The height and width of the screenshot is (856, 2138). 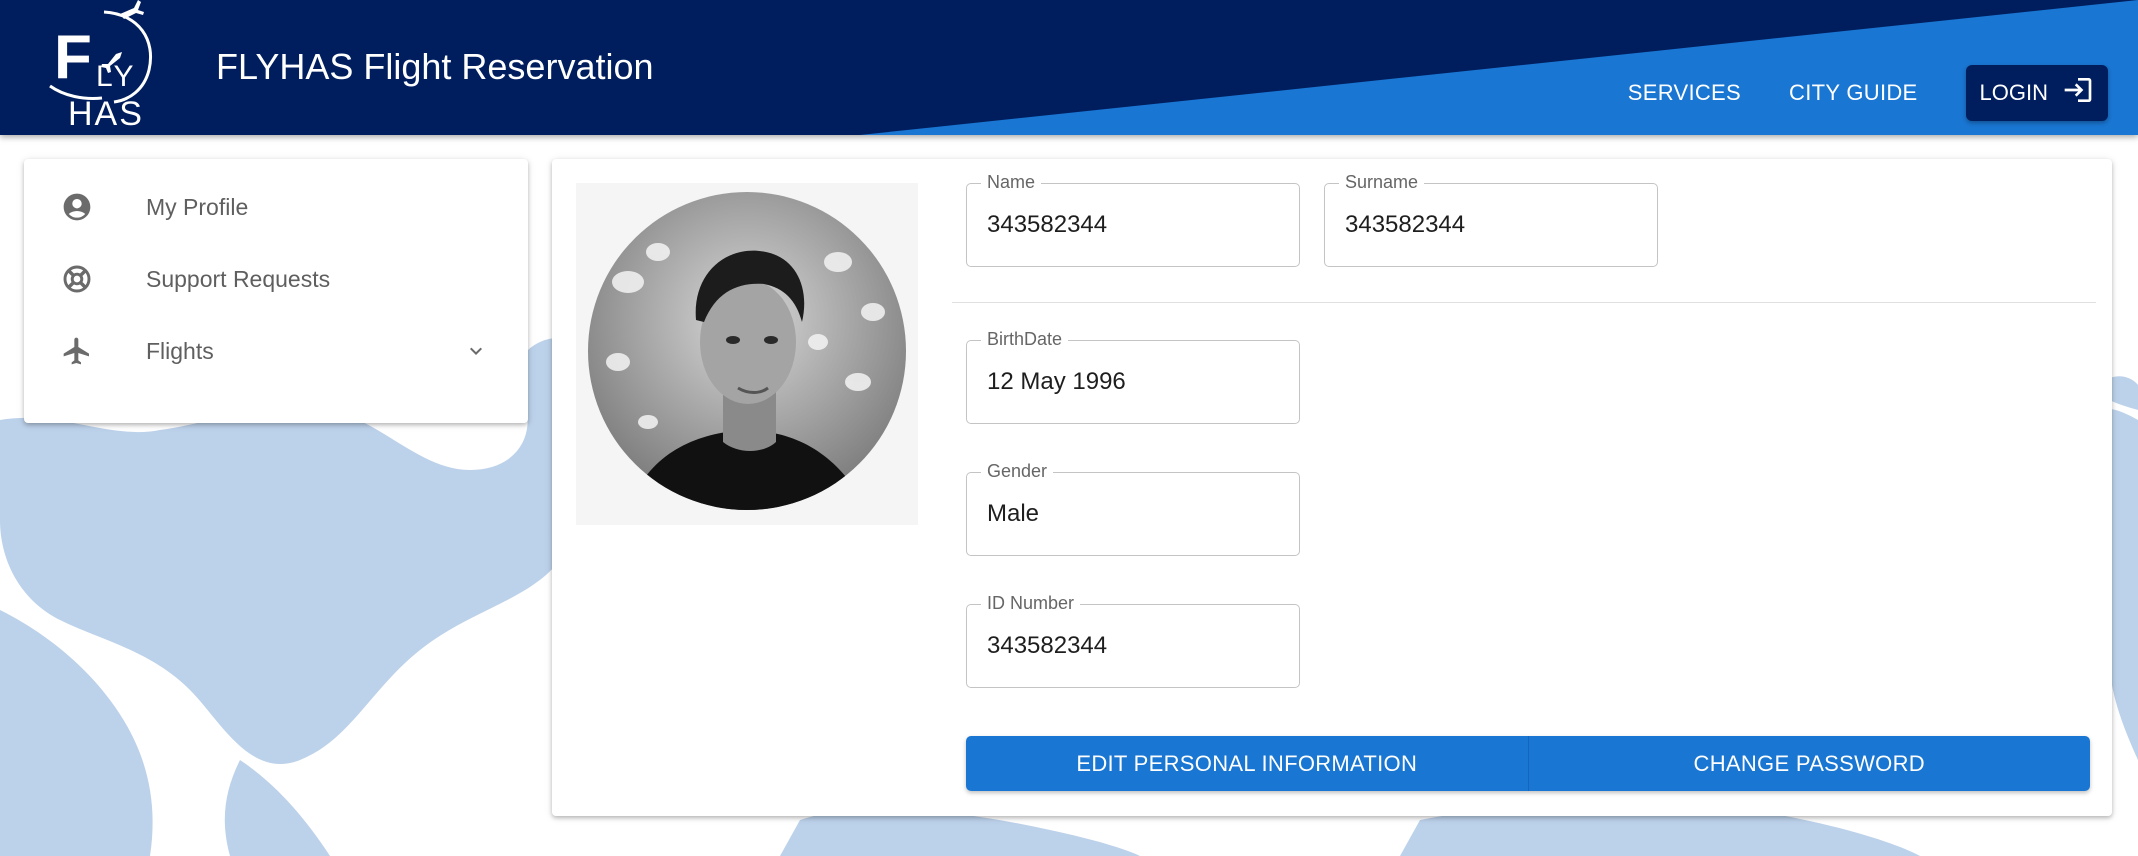 I want to click on gender-value: Male, so click(x=1013, y=513).